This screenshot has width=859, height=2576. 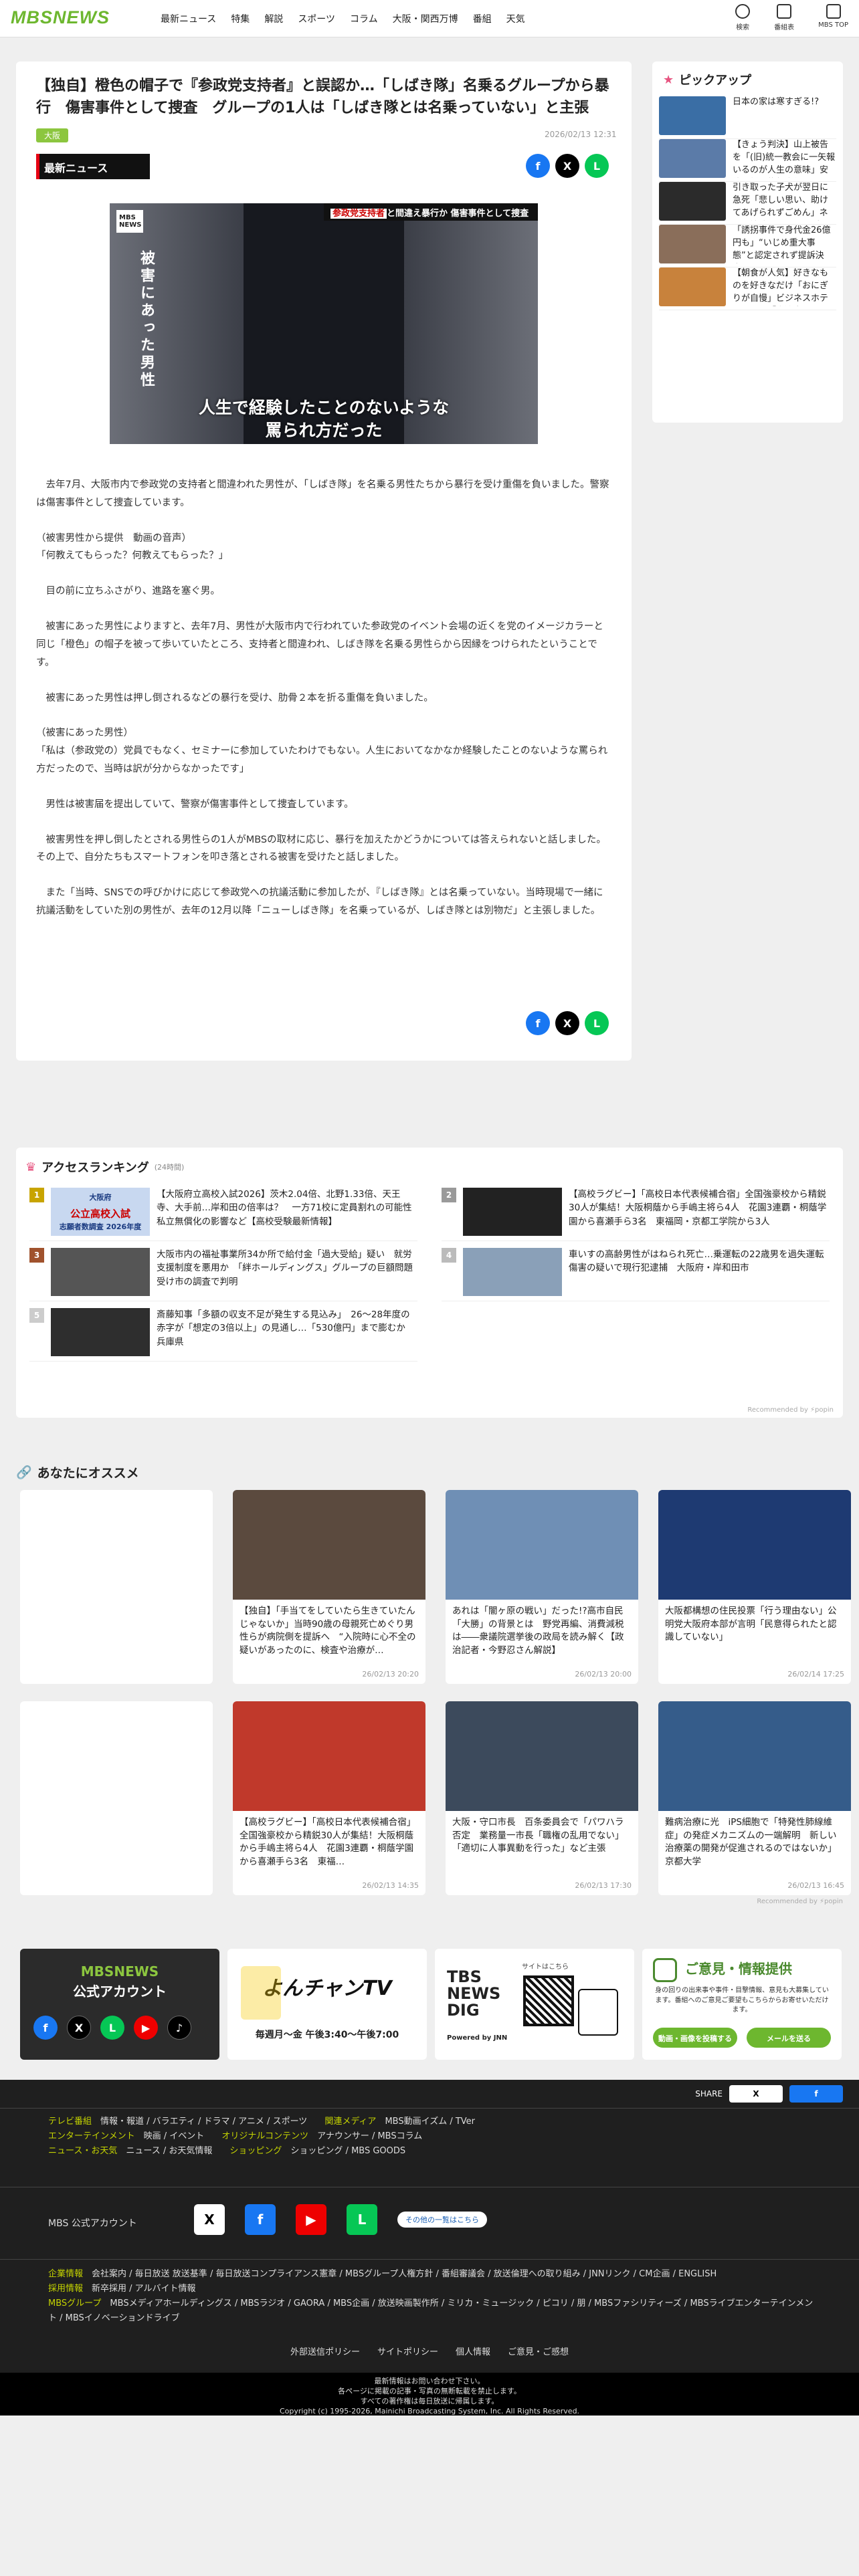 What do you see at coordinates (756, 2094) in the screenshot?
I see `footer-x-share-button: X` at bounding box center [756, 2094].